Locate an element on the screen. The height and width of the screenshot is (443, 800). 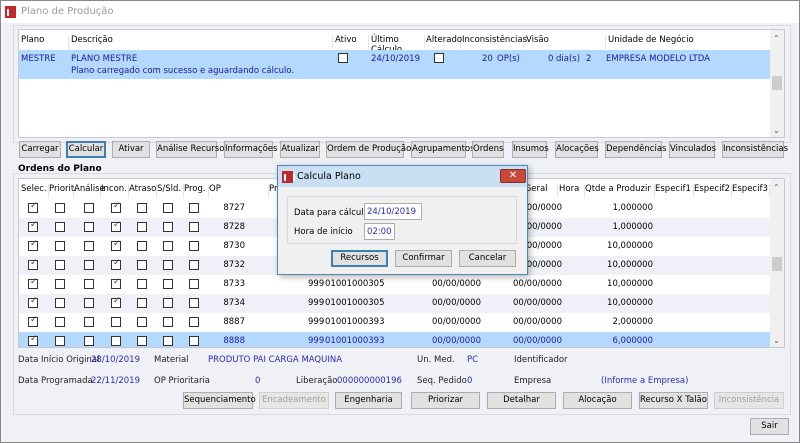
detalhar-button: Detalhar is located at coordinates (521, 400).